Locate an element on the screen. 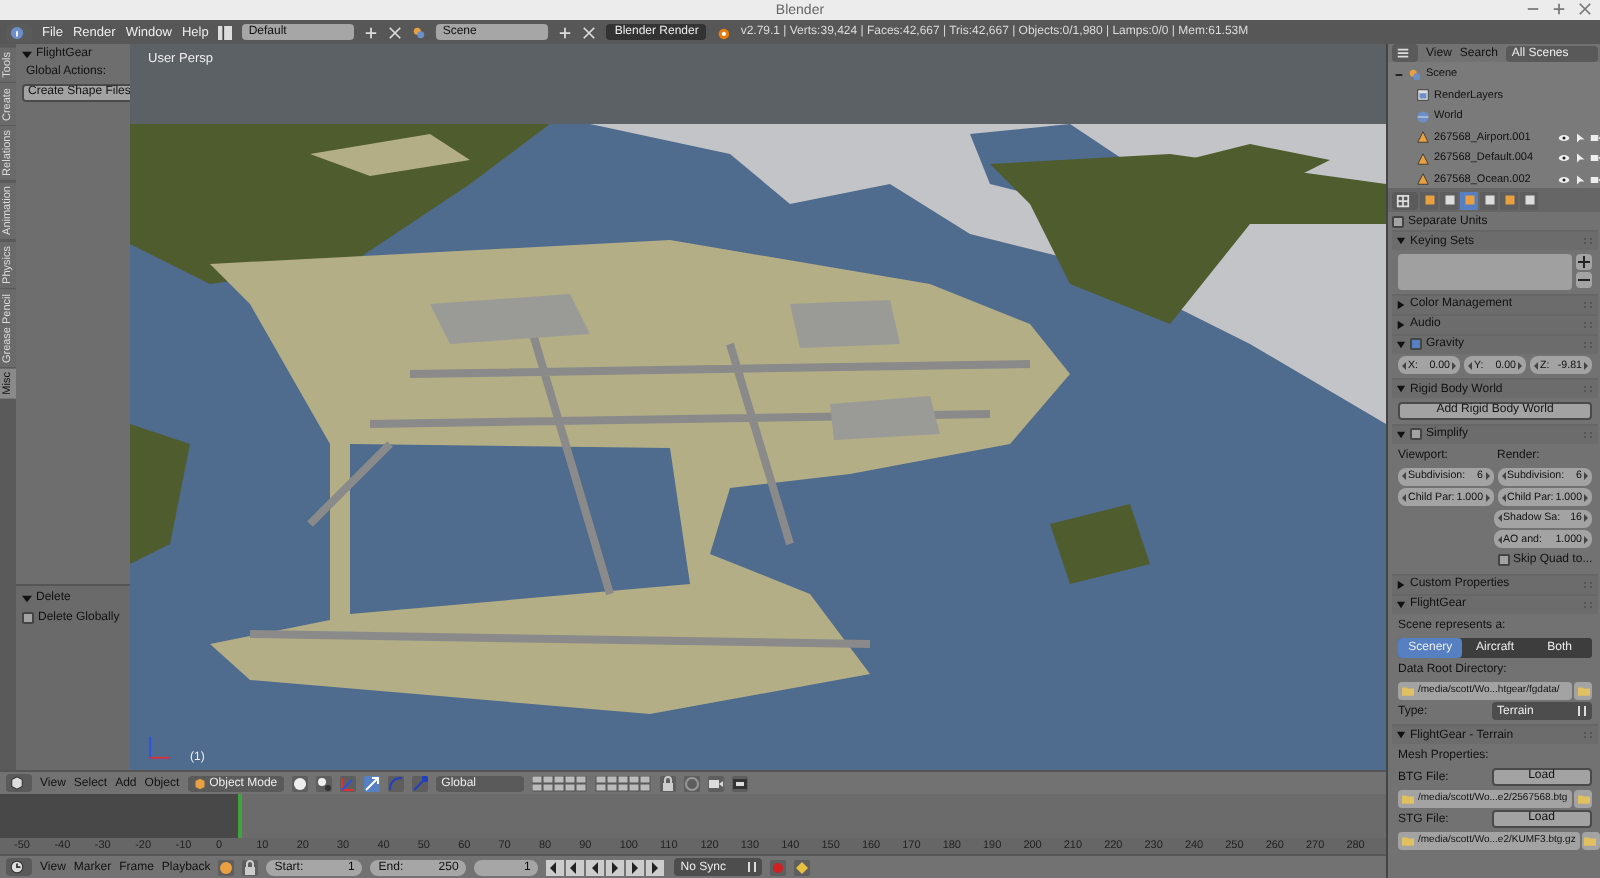  blender-logo-icon is located at coordinates (723, 32).